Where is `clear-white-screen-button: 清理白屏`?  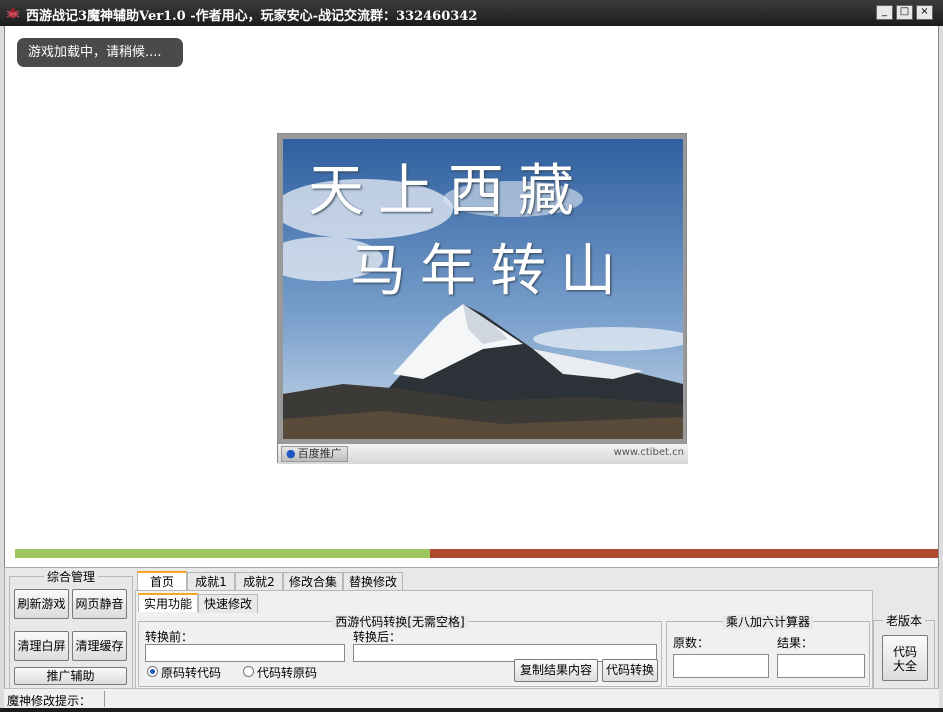
clear-white-screen-button: 清理白屏 is located at coordinates (41, 646).